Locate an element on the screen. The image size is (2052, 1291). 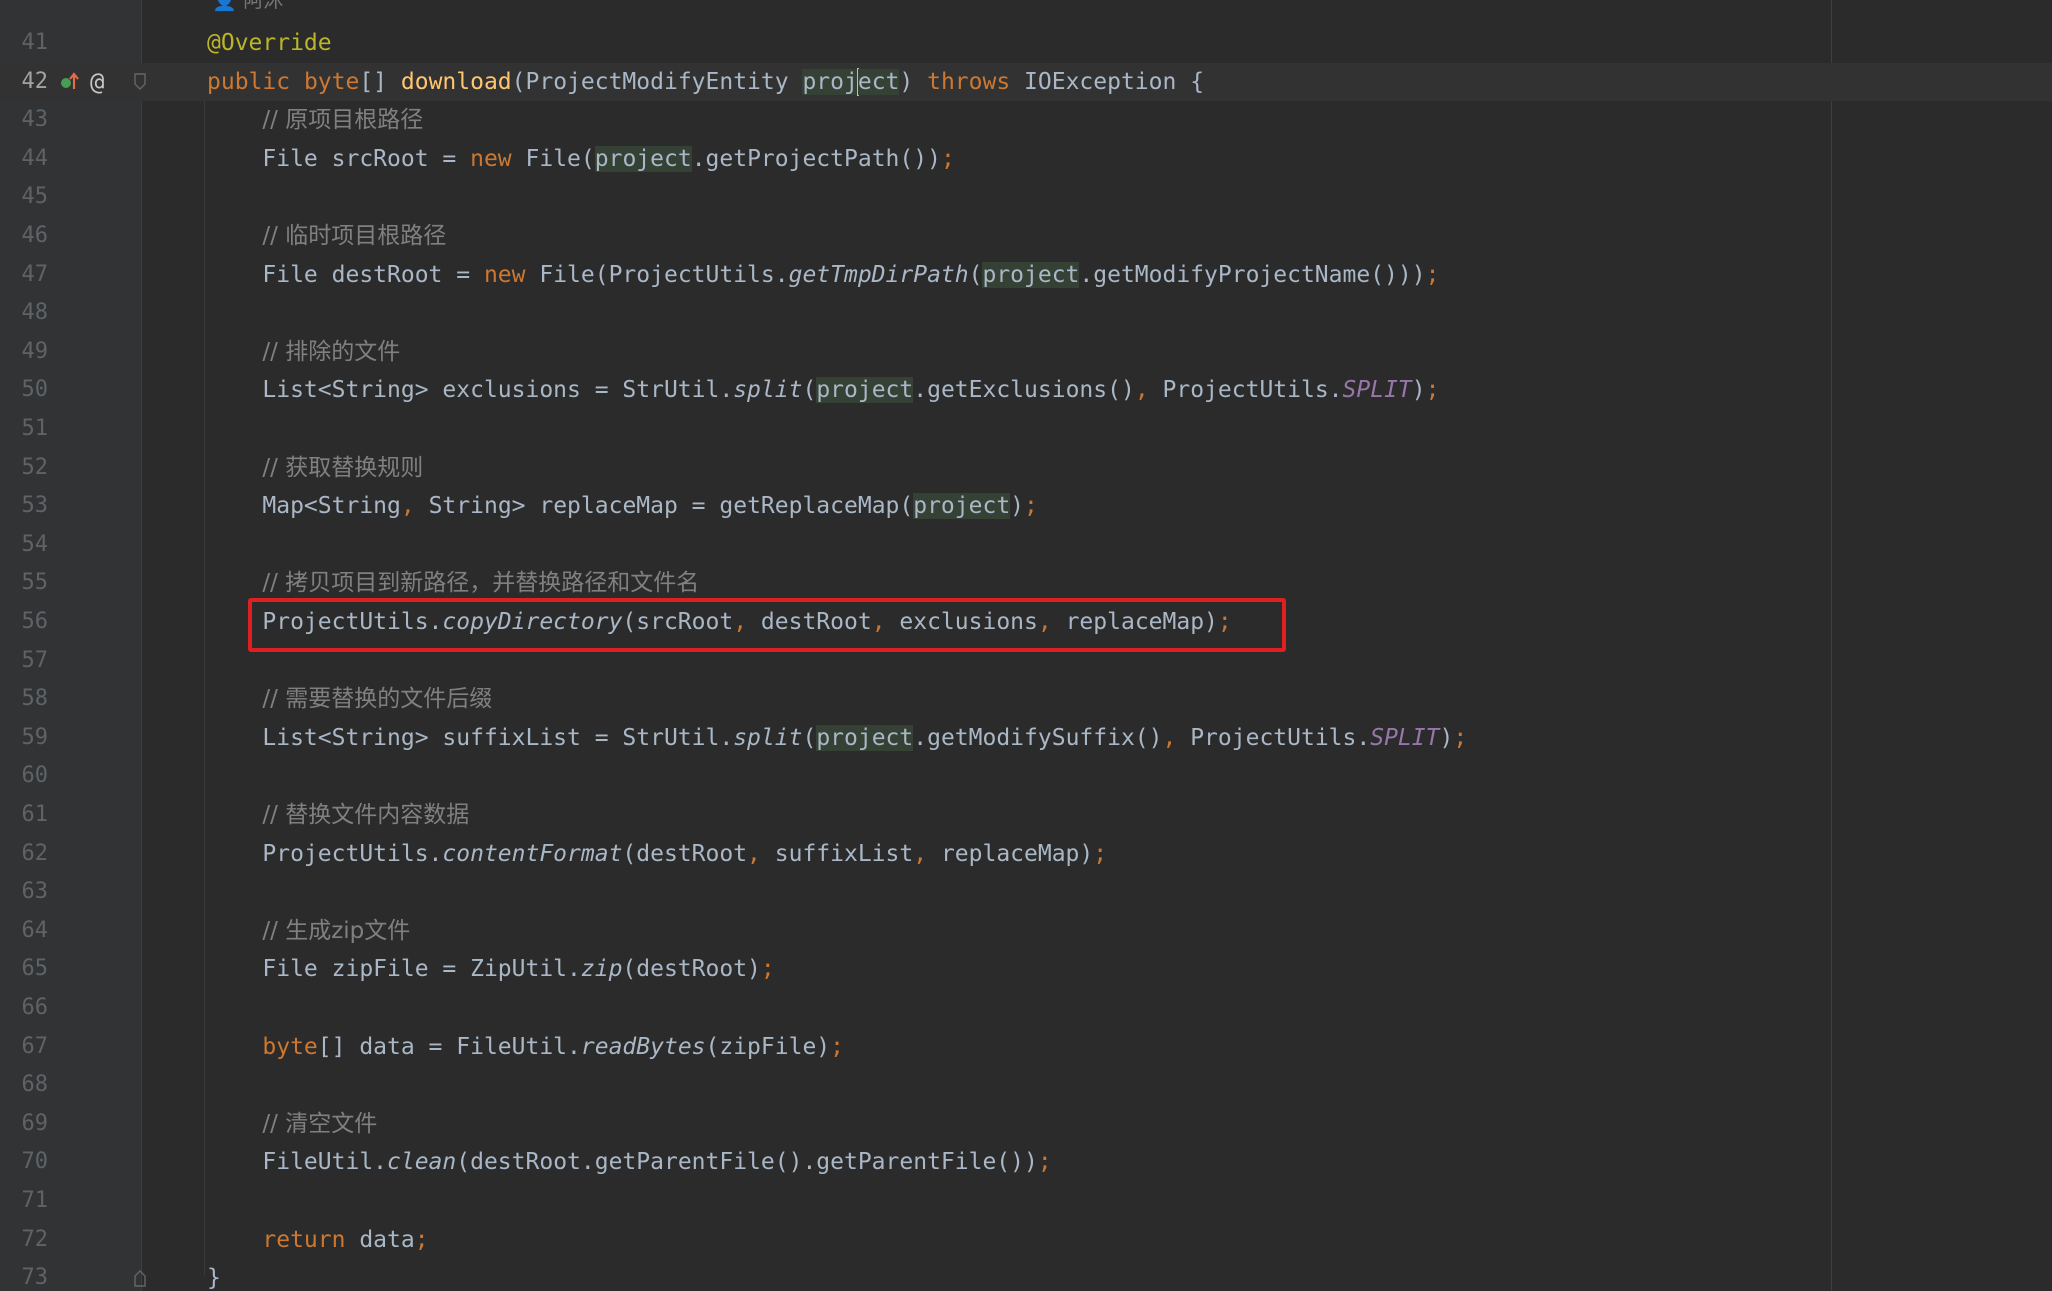
code-line: 61 // 替换文件内容数据 is located at coordinates (1026, 815).